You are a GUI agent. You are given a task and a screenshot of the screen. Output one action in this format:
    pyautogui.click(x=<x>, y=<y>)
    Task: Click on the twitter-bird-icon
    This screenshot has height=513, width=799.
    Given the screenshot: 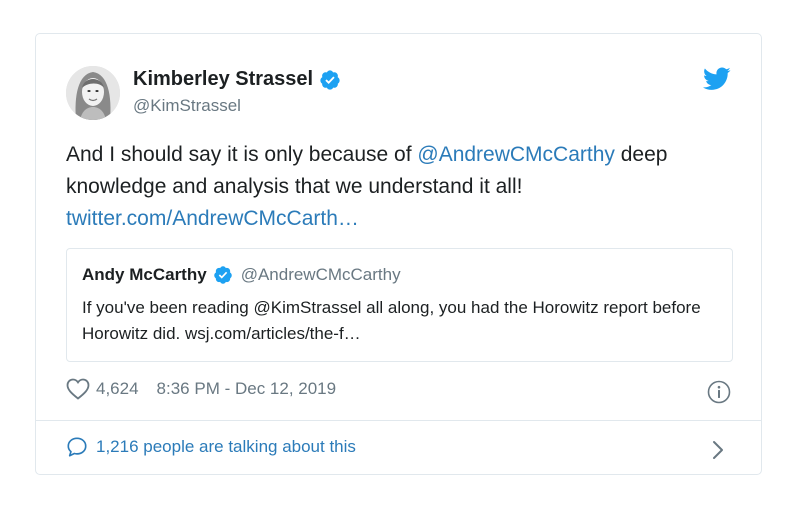 What is the action you would take?
    pyautogui.click(x=717, y=79)
    